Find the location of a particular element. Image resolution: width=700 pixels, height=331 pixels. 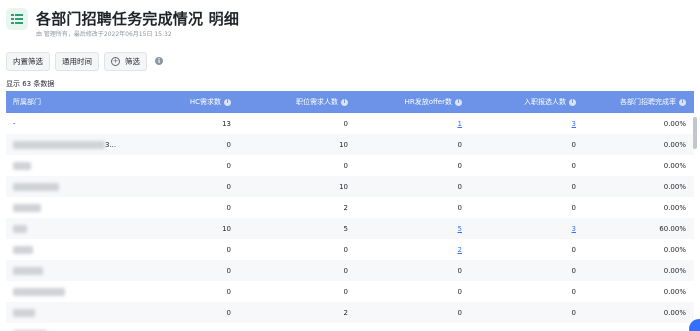

dashboard-app-icon is located at coordinates (17, 19).